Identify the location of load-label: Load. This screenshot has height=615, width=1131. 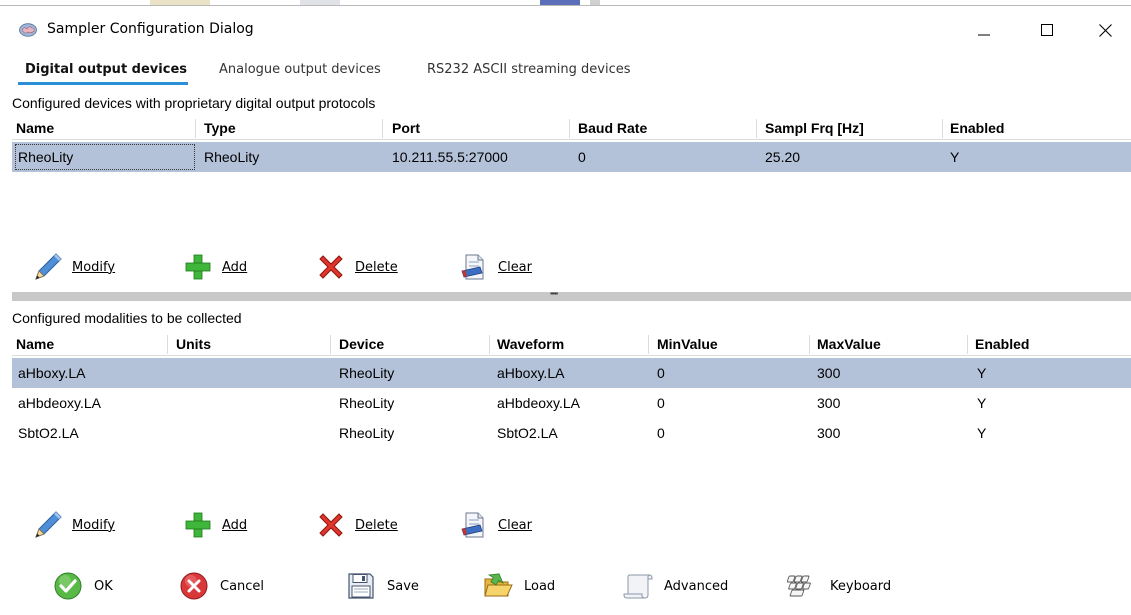
(540, 586).